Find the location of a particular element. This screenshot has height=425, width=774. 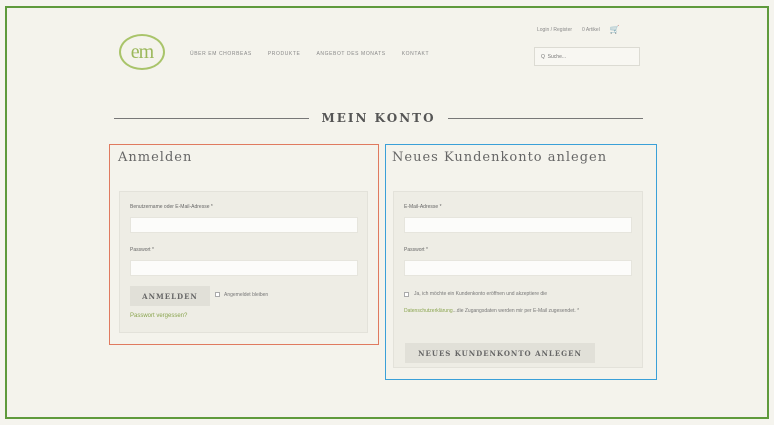

lost-password-link: Passwort vergessen? is located at coordinates (158, 316).